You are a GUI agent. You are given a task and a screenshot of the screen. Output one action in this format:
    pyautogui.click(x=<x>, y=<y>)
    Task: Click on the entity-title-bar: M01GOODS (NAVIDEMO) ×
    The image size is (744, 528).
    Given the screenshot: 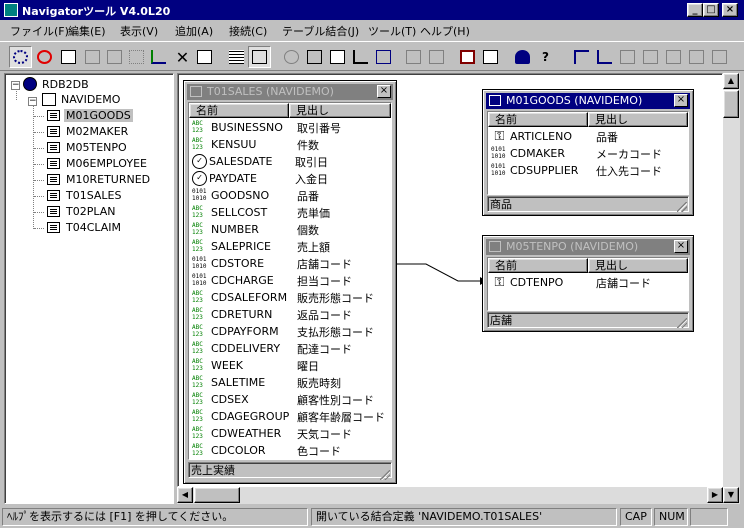 What is the action you would take?
    pyautogui.click(x=588, y=101)
    